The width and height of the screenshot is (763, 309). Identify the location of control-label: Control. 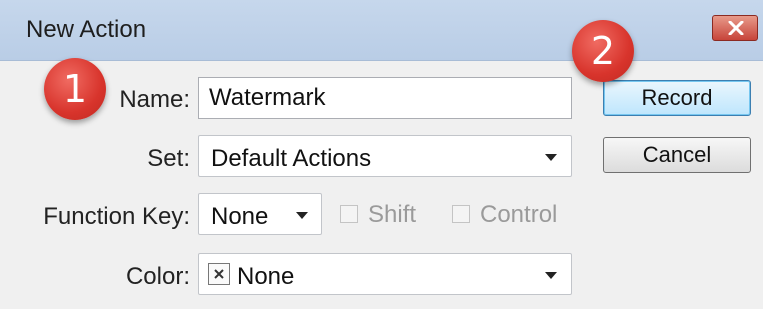
(519, 214).